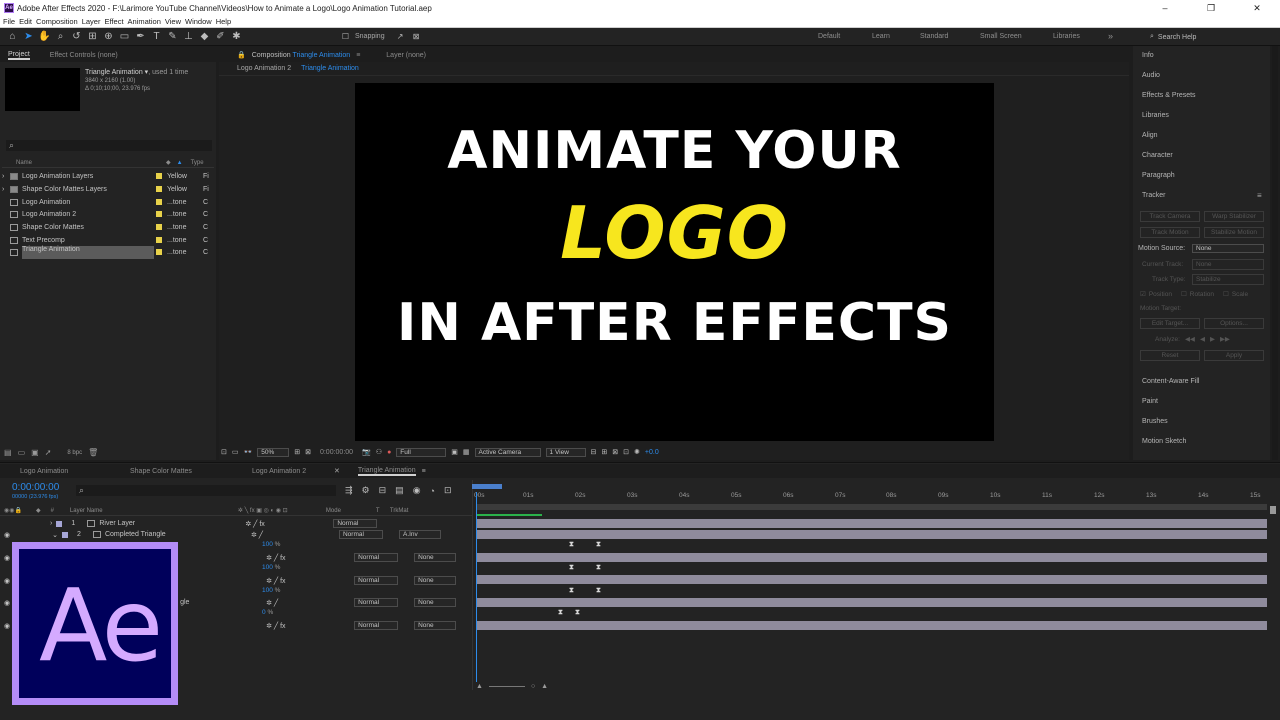 Image resolution: width=1280 pixels, height=720 pixels. I want to click on layer-row: › 1 River Layer ✲ ╱ fx Normal, so click(236, 523).